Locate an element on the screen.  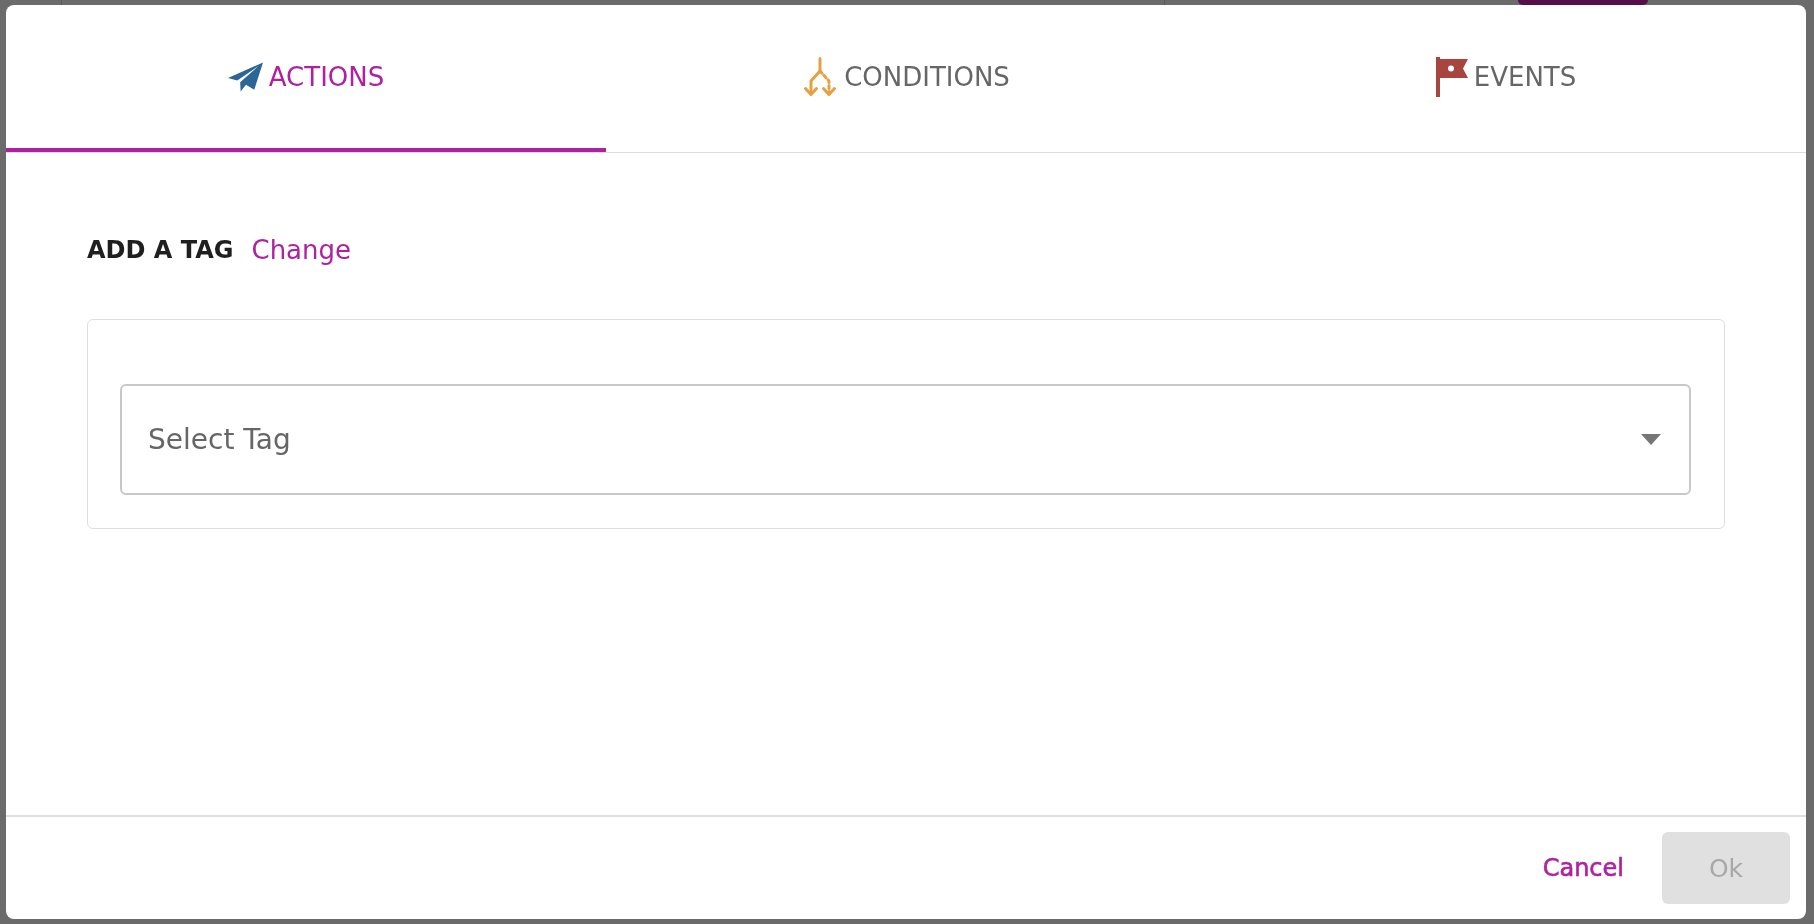
paper-plane-icon is located at coordinates (245, 76).